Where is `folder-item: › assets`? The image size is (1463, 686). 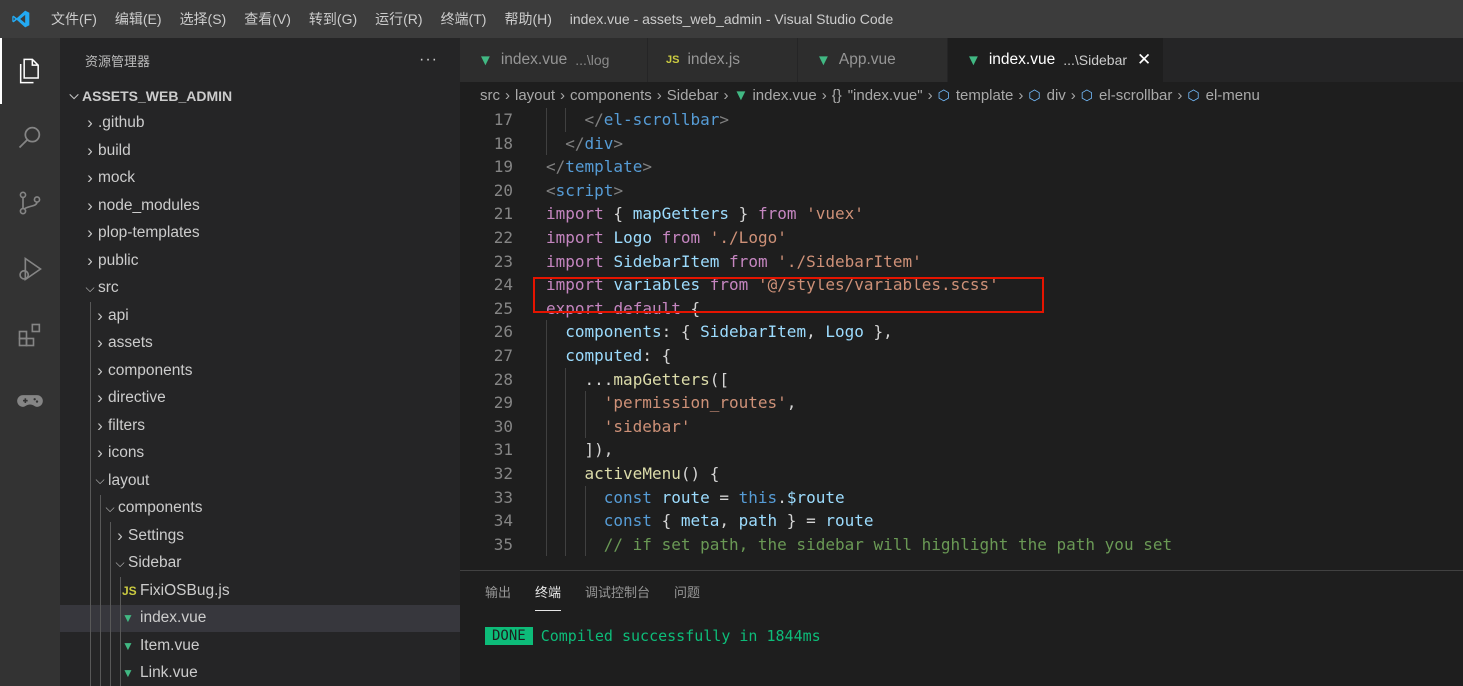 folder-item: › assets is located at coordinates (260, 343).